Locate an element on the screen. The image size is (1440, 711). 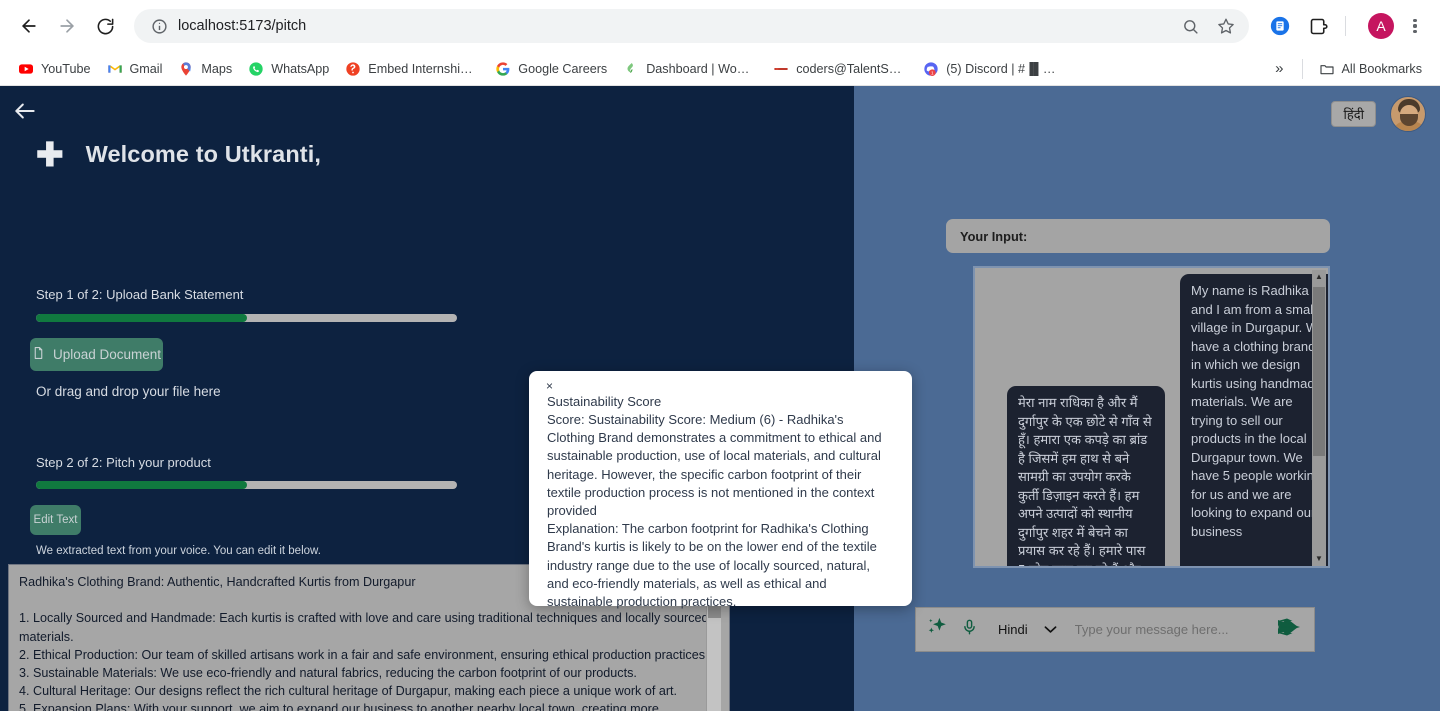
chevron-down-icon is located at coordinates (1050, 629).